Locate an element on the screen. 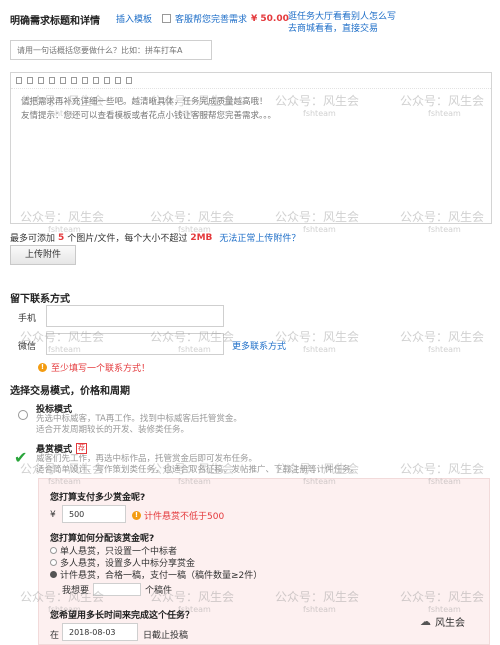 This screenshot has height=645, width=500. task-hall-link: 逛任务大厅看看别人怎么写 is located at coordinates (342, 17).